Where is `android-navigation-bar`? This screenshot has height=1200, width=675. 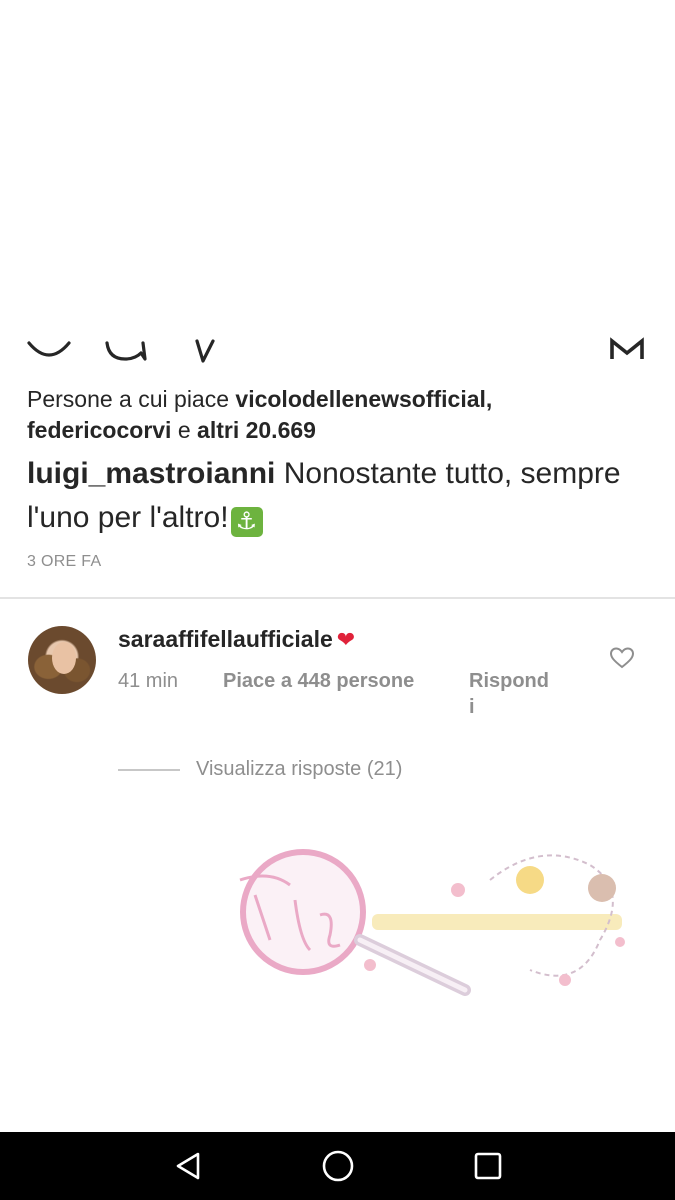
android-navigation-bar is located at coordinates (337, 1166).